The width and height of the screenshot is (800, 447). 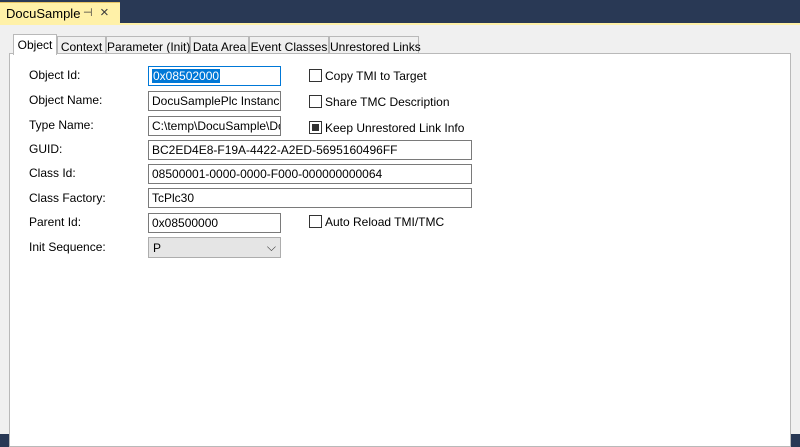 What do you see at coordinates (66, 100) in the screenshot?
I see `object-name-label: Object Name:` at bounding box center [66, 100].